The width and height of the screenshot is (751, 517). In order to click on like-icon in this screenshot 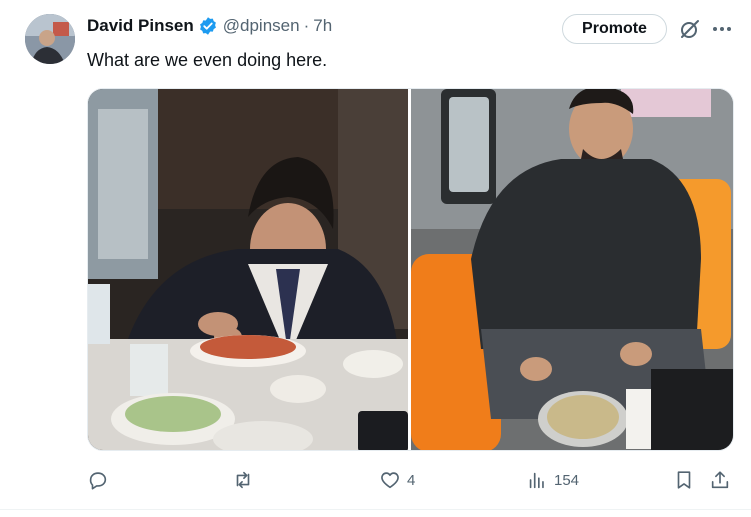, I will do `click(390, 480)`.